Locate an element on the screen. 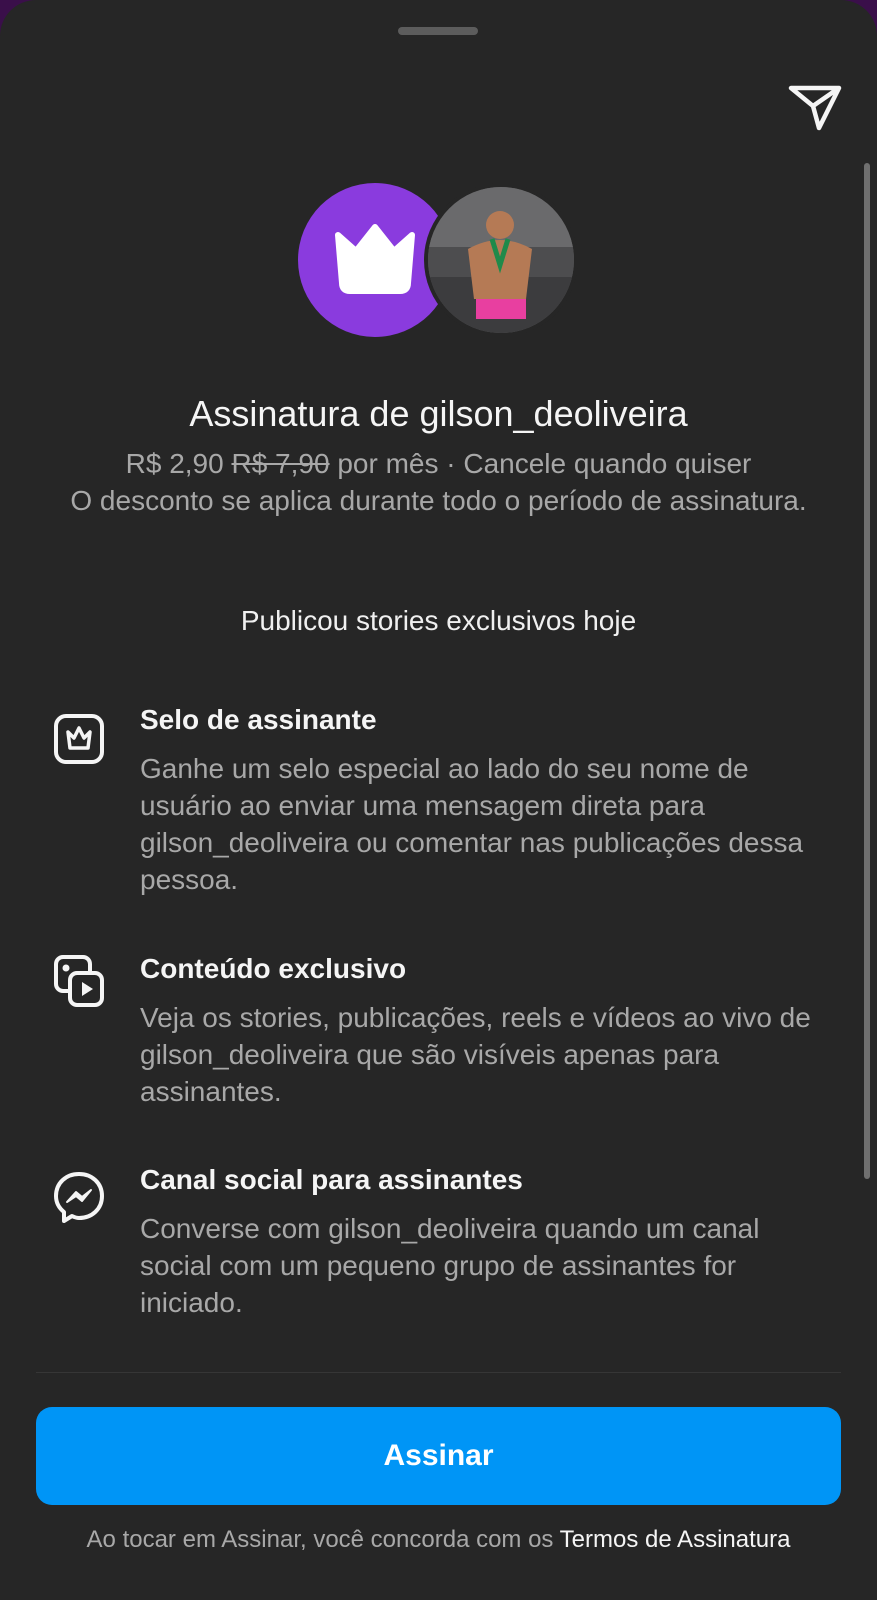  feature-title: Conteúdo exclusivo is located at coordinates (273, 968).